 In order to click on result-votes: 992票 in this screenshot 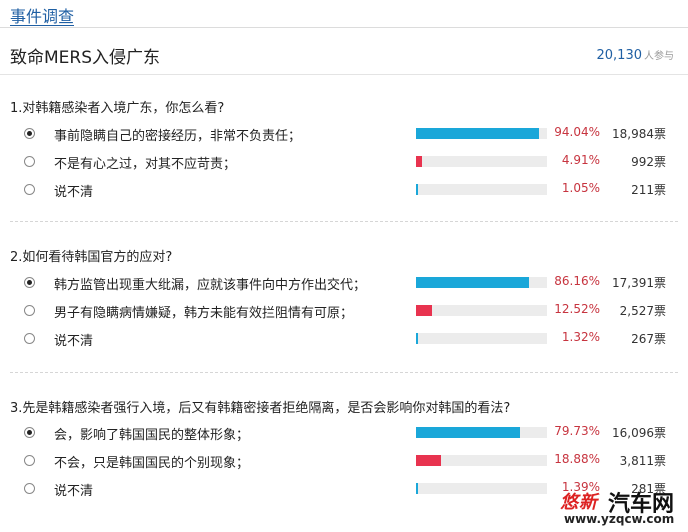, I will do `click(648, 162)`.